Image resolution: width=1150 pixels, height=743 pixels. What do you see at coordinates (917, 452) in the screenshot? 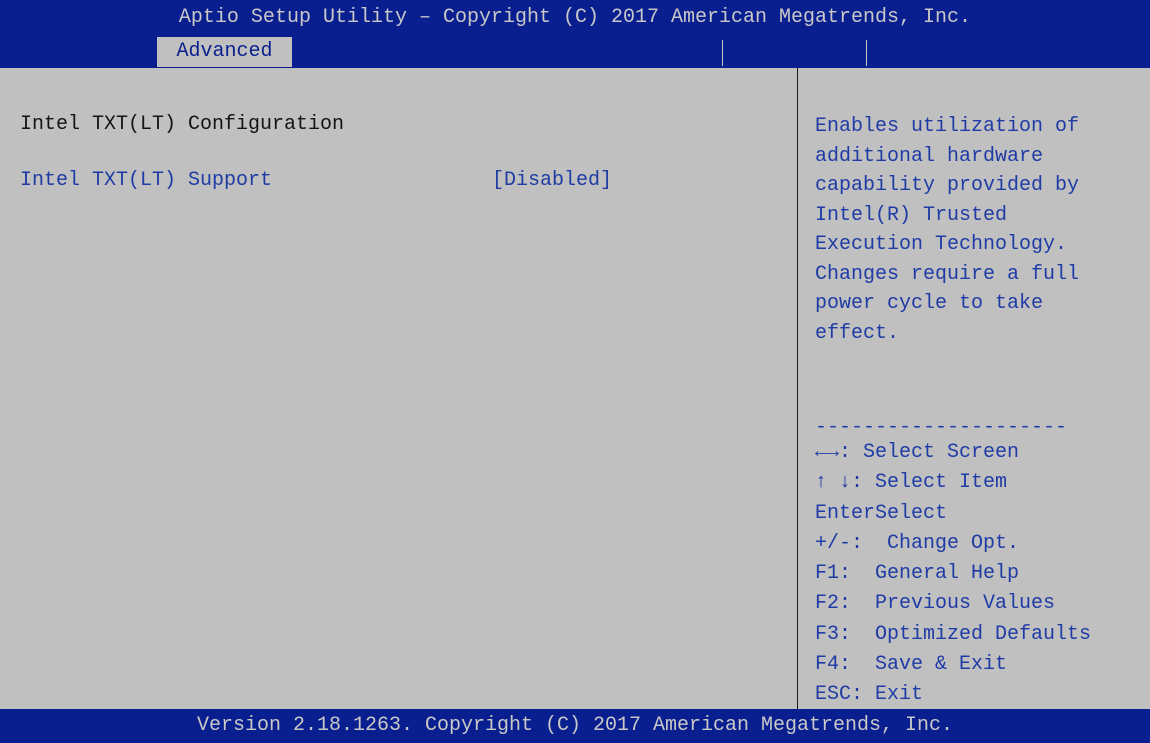
I see `key-hint: ←→: Select Screen` at bounding box center [917, 452].